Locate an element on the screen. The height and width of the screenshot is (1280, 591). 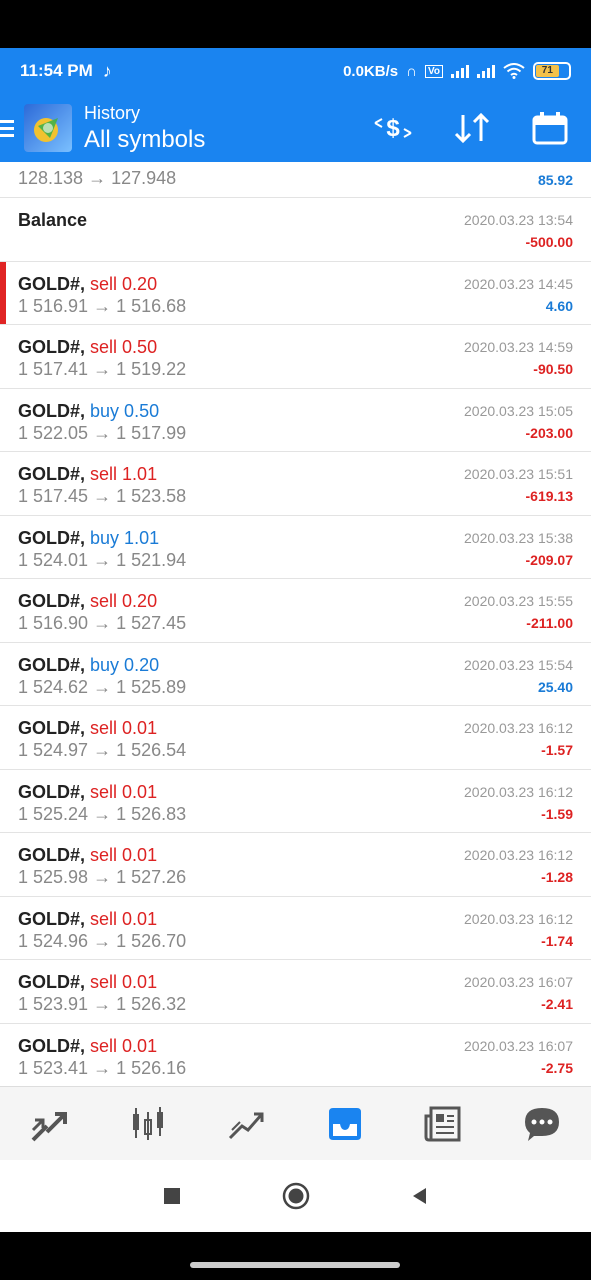
trade-profit: -2.75 is located at coordinates (557, 1067).